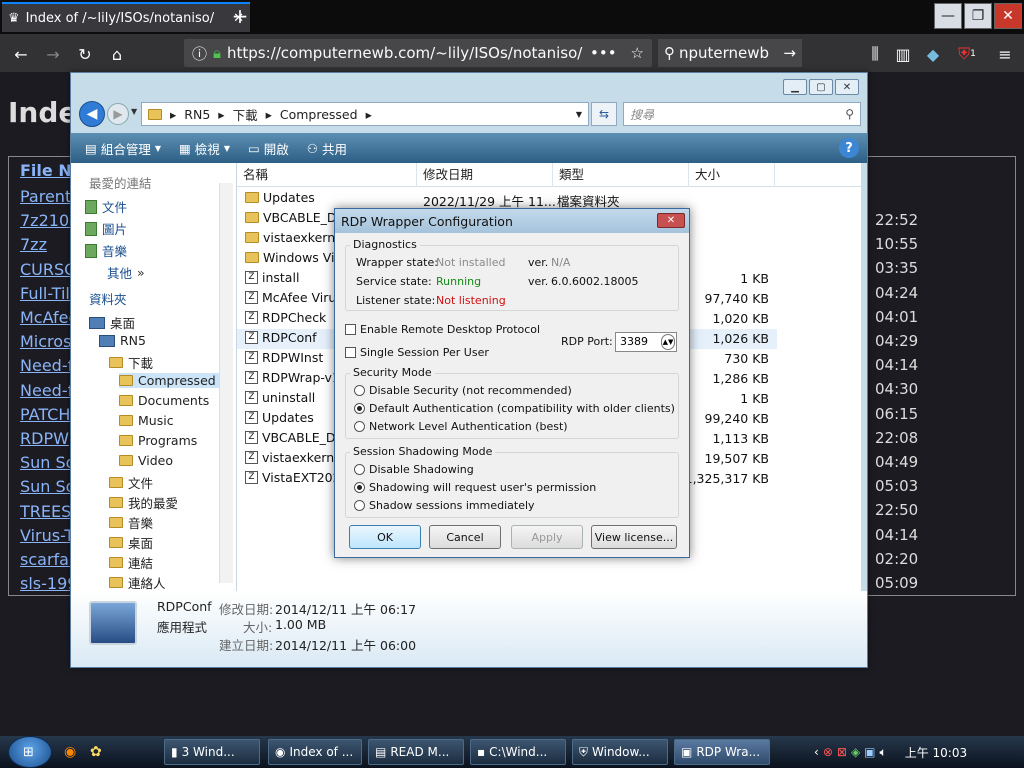 The height and width of the screenshot is (768, 1024). I want to click on home-button: ⌂, so click(117, 54).